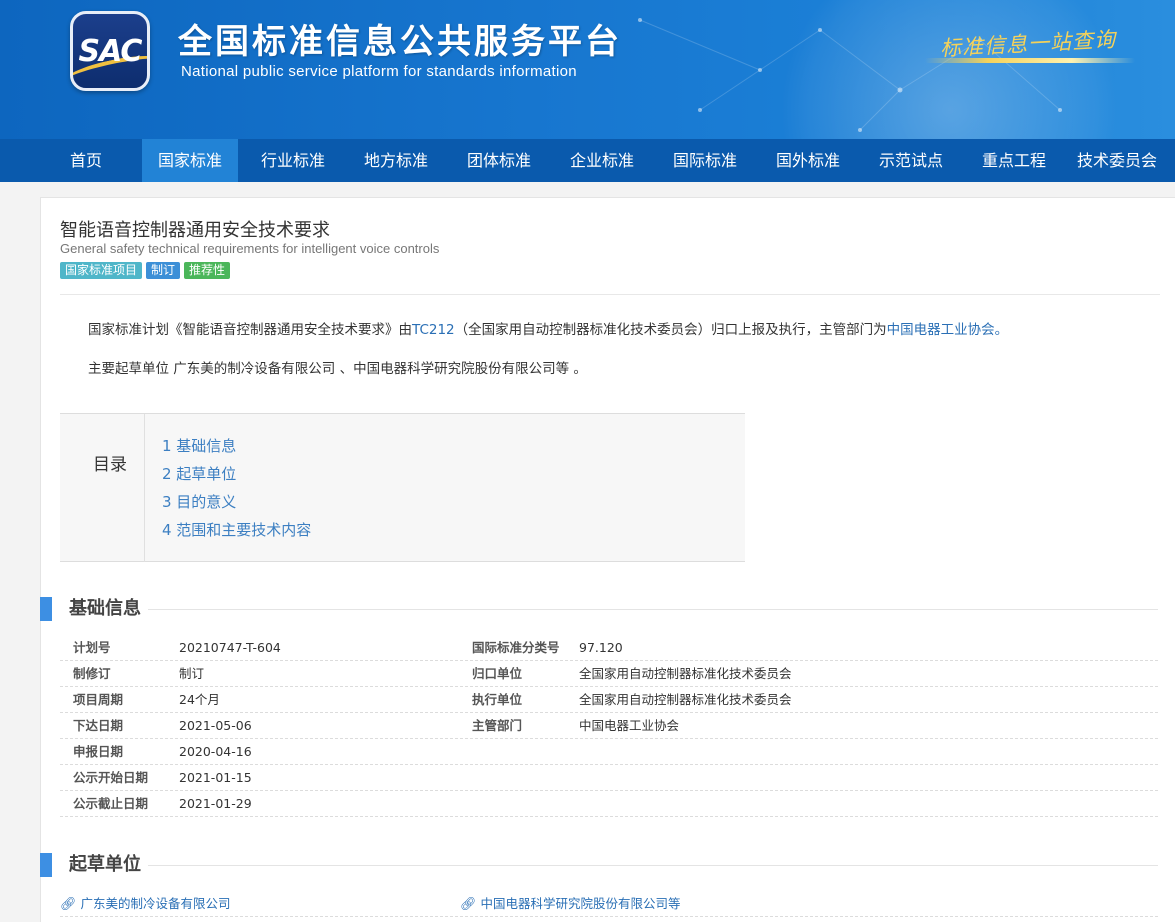 The image size is (1175, 922). I want to click on info-row: 公示截止日期 2021-01-29, so click(609, 804).